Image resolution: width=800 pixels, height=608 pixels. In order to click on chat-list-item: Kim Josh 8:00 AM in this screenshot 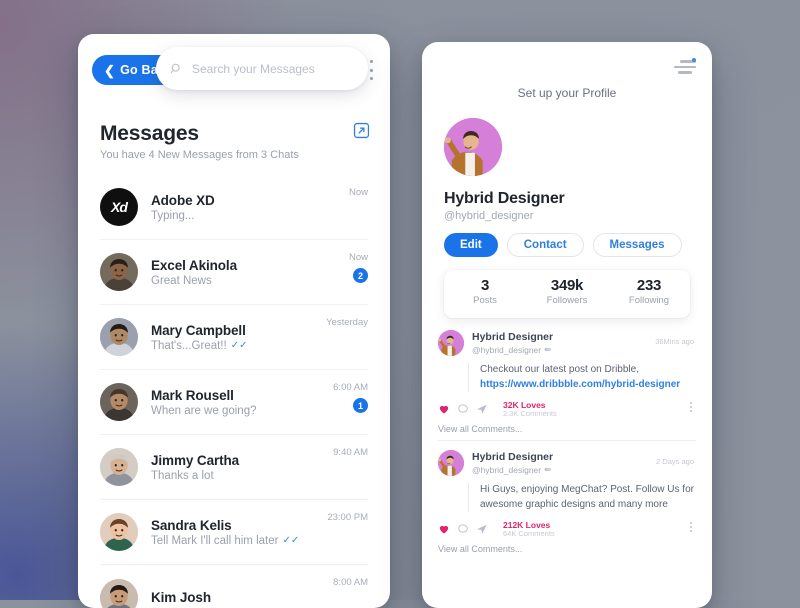, I will do `click(234, 586)`.